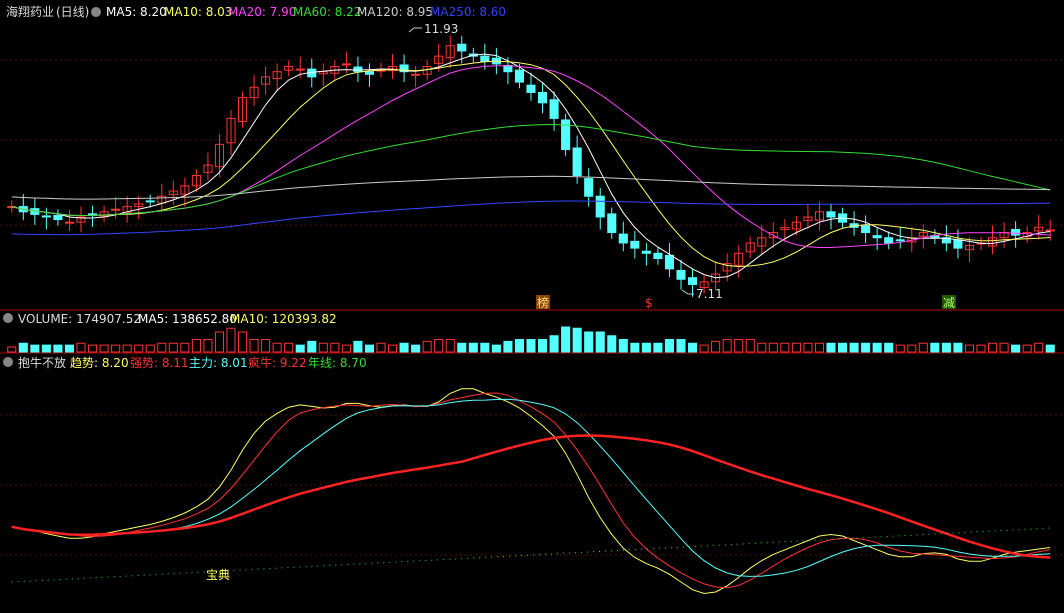  Describe the element at coordinates (949, 303) in the screenshot. I see `tag-jian: 减` at that location.